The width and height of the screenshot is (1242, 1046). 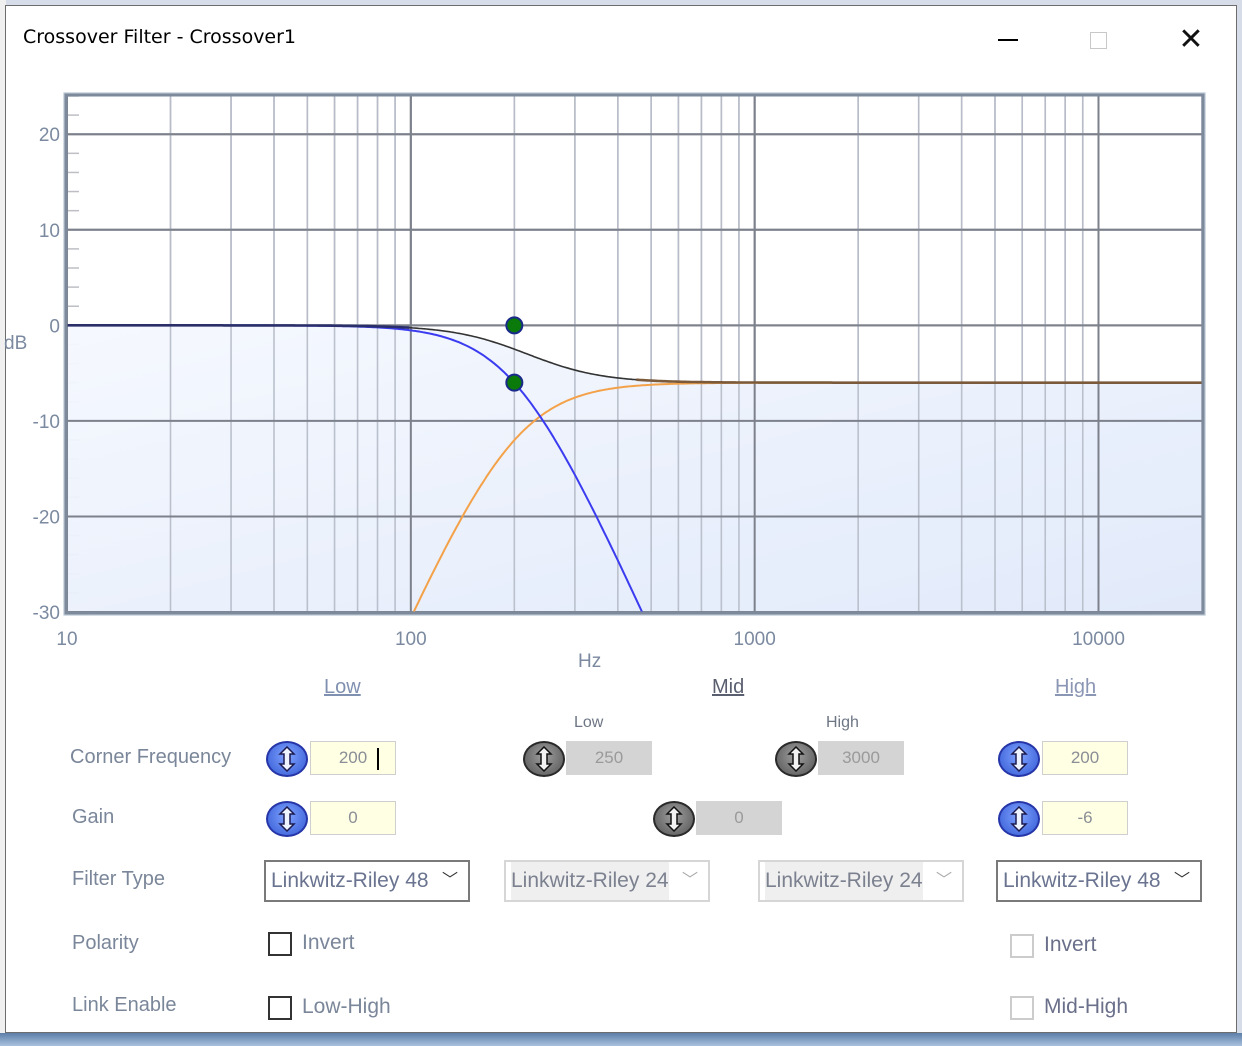 I want to click on corner-frequency-label: Corner Frequency, so click(x=151, y=757).